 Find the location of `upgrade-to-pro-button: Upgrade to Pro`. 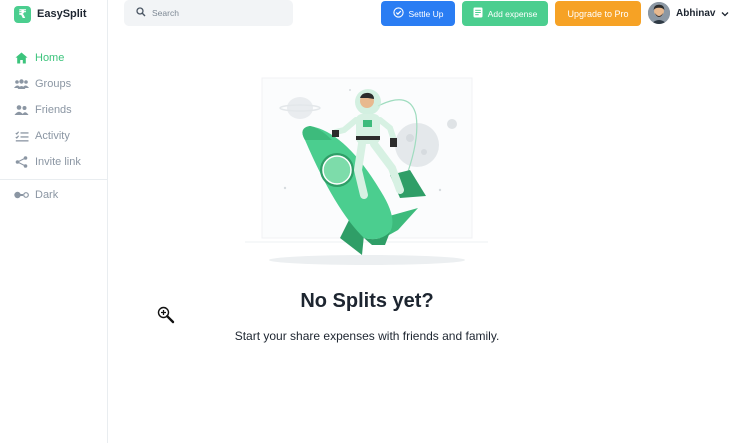

upgrade-to-pro-button: Upgrade to Pro is located at coordinates (598, 13).